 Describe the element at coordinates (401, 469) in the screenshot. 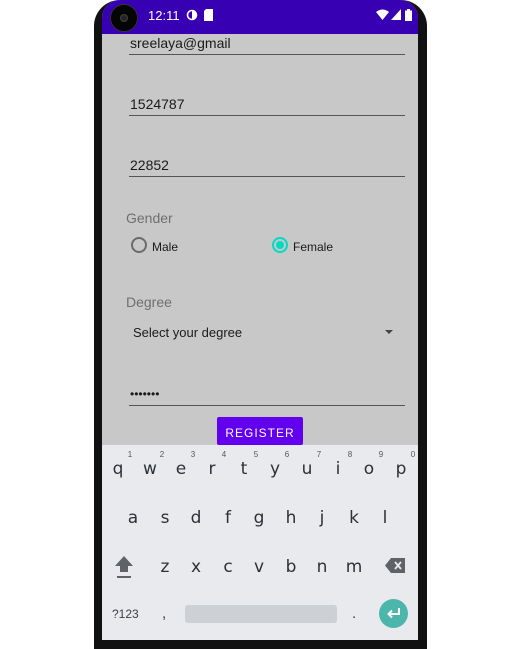

I see `key-p: p` at that location.